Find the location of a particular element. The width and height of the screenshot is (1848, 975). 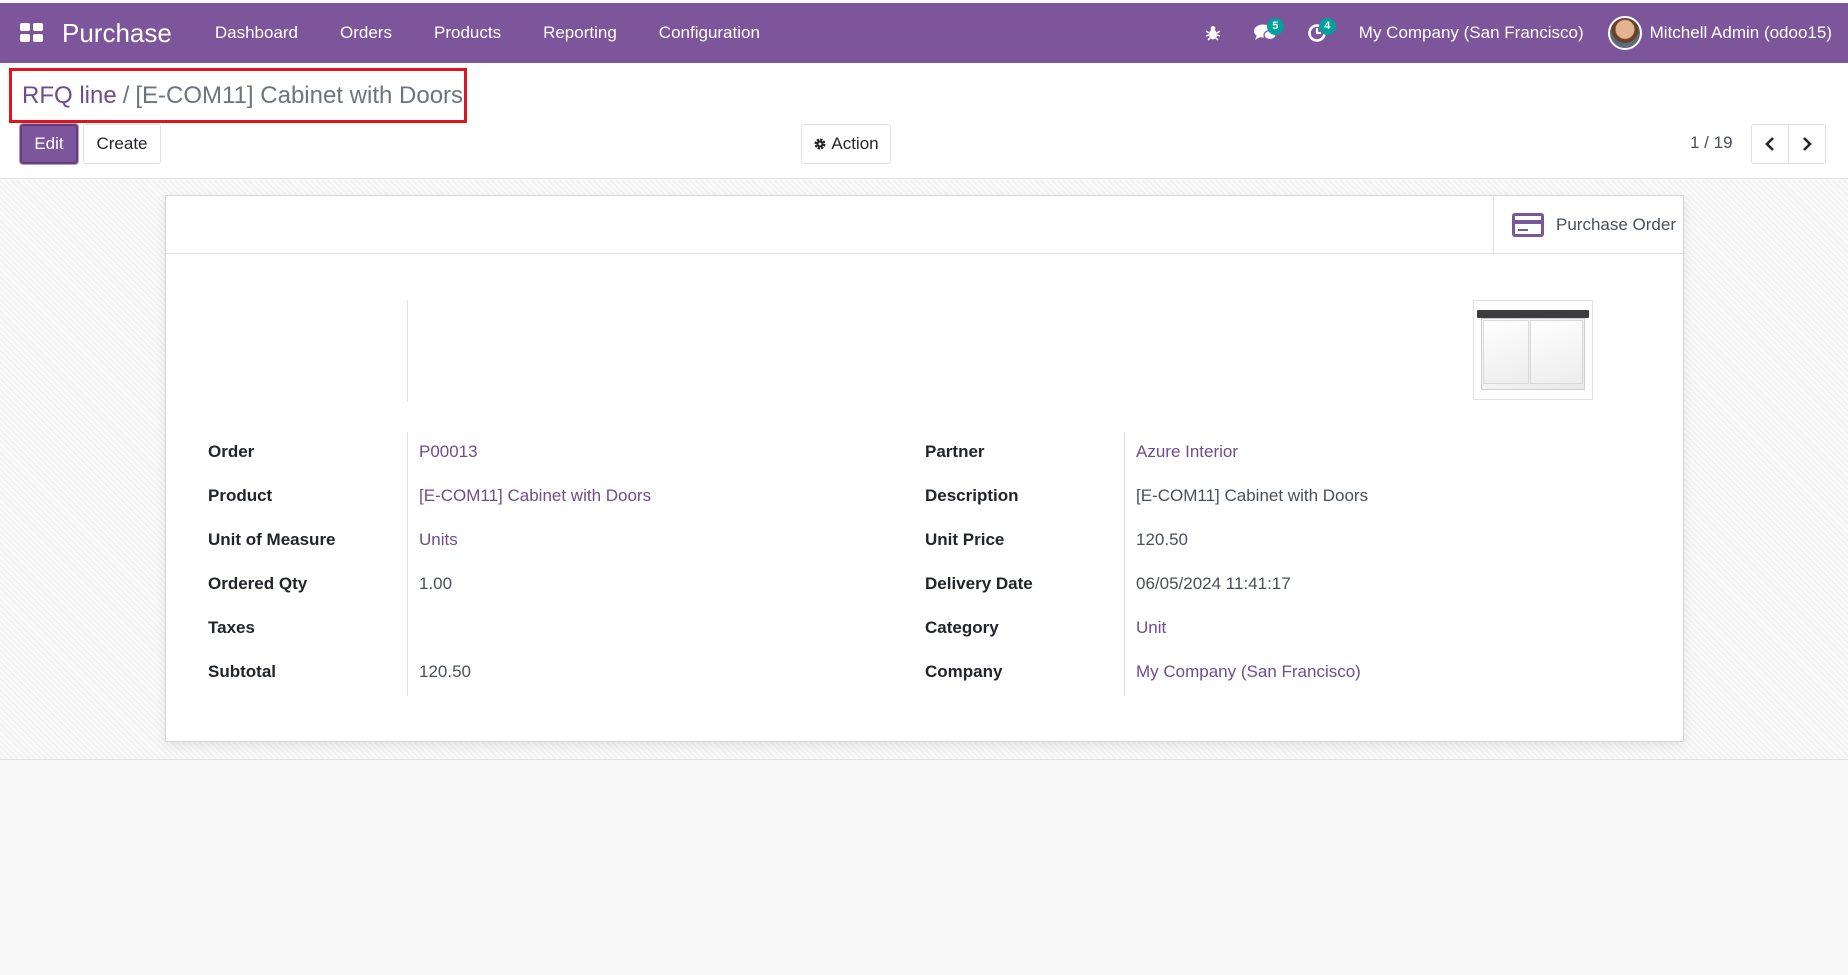

purchase-order-label: Purchase Order is located at coordinates (1616, 224).